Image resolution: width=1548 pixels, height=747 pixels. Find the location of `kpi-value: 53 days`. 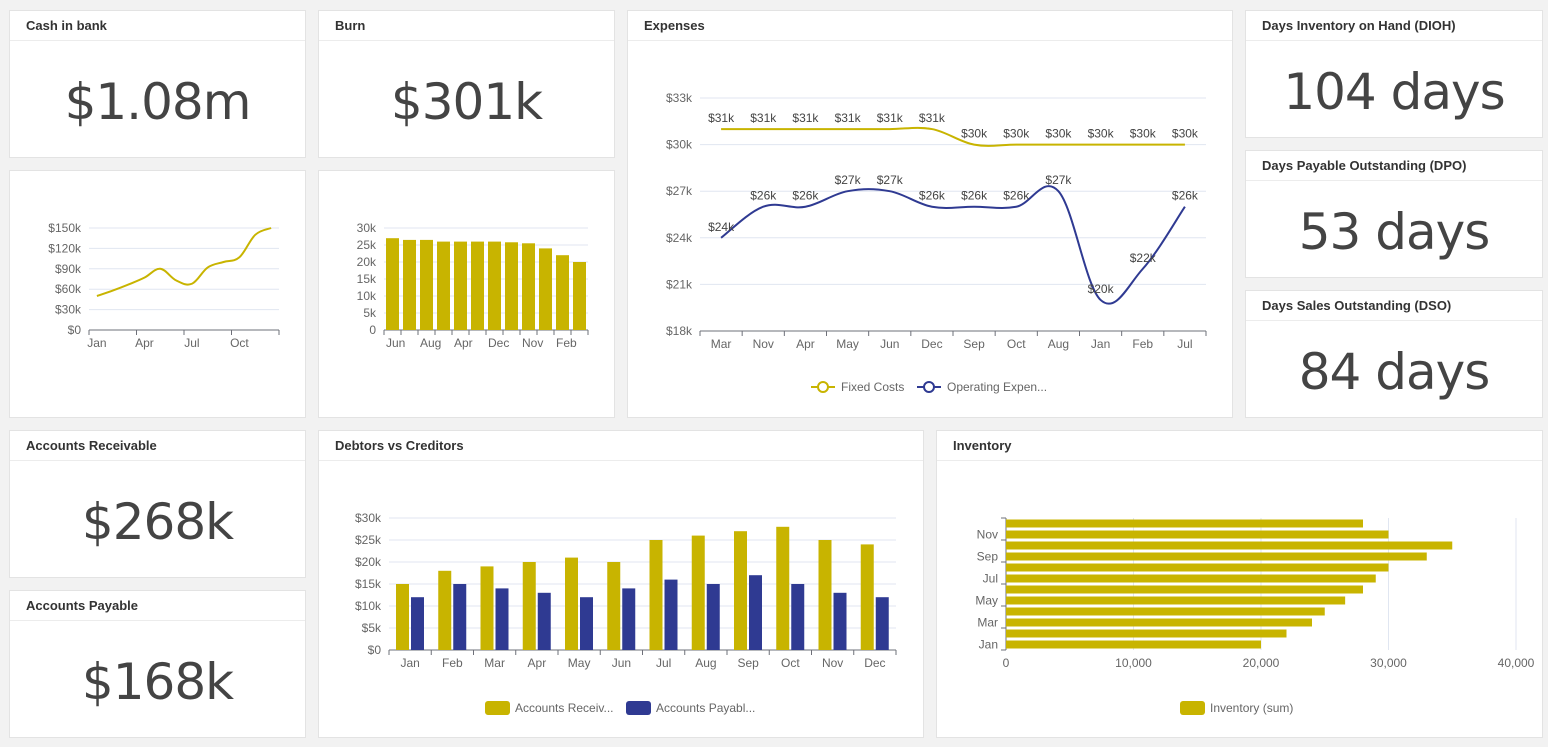

kpi-value: 53 days is located at coordinates (1394, 232).